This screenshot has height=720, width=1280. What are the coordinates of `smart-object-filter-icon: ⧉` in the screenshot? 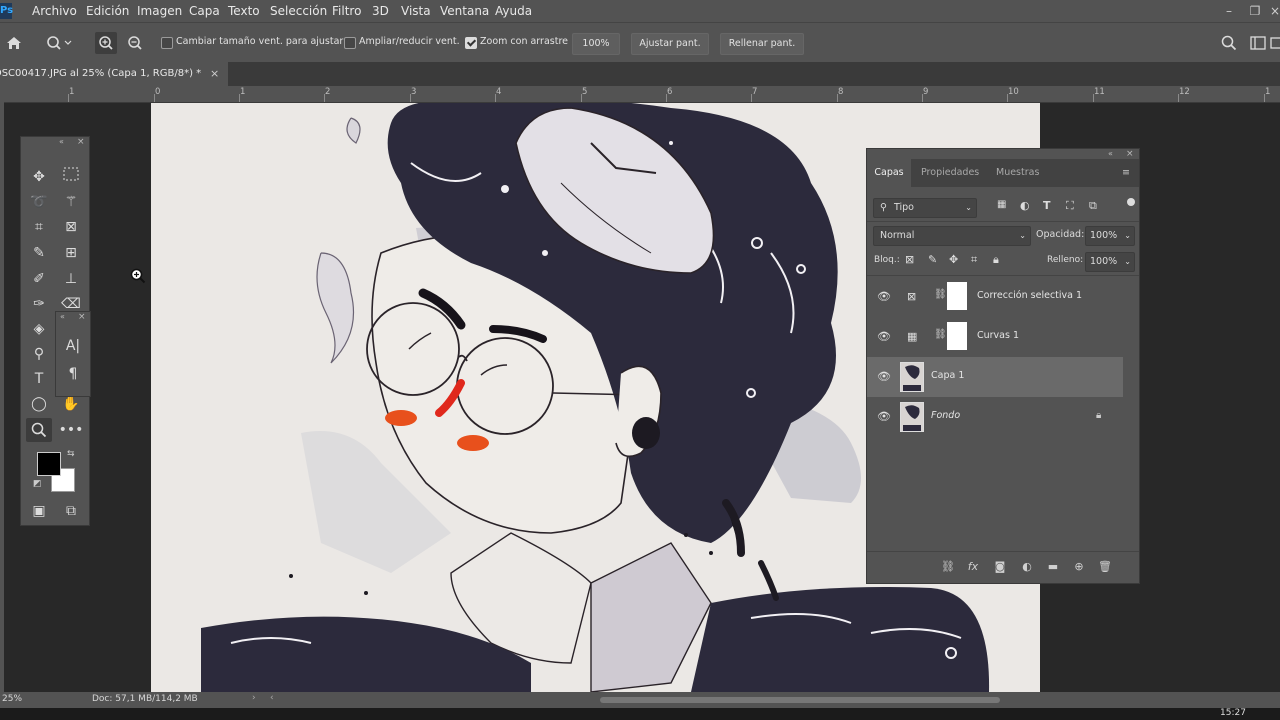 It's located at (1096, 206).